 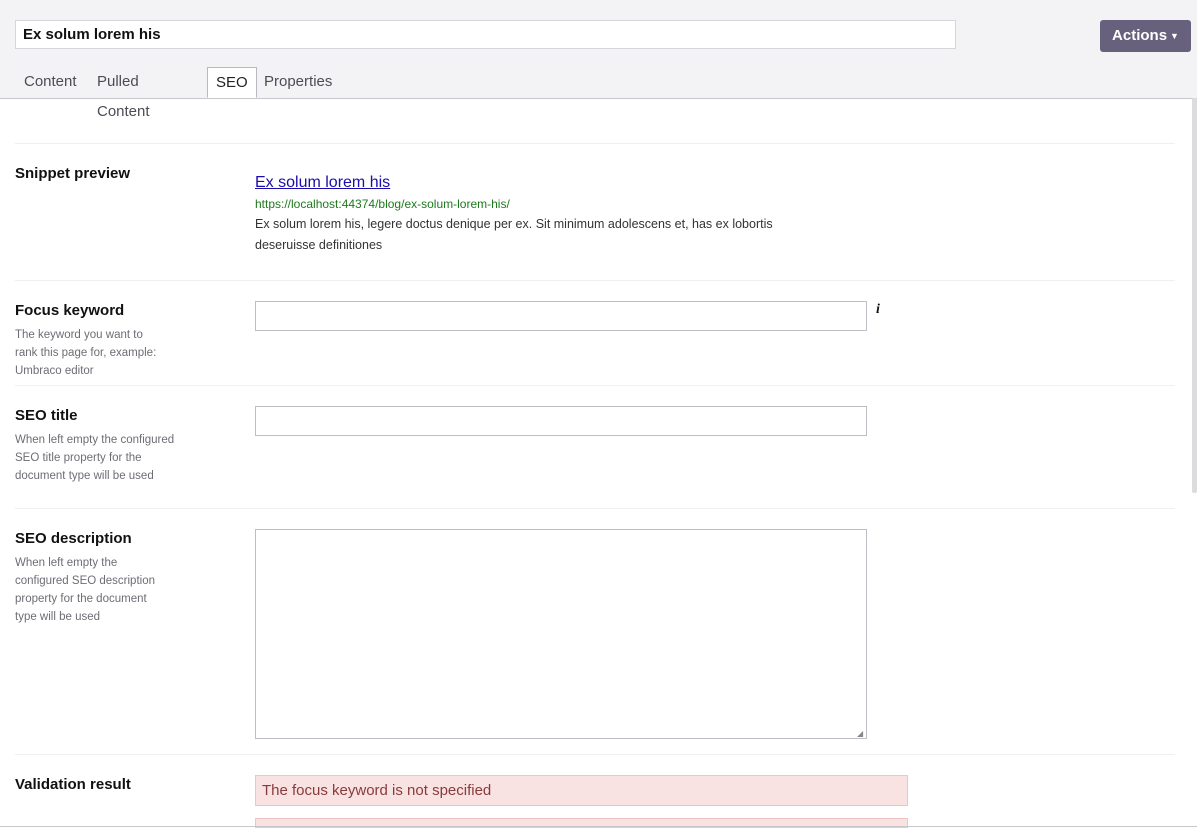 What do you see at coordinates (561, 634) in the screenshot?
I see `seo-description-textarea` at bounding box center [561, 634].